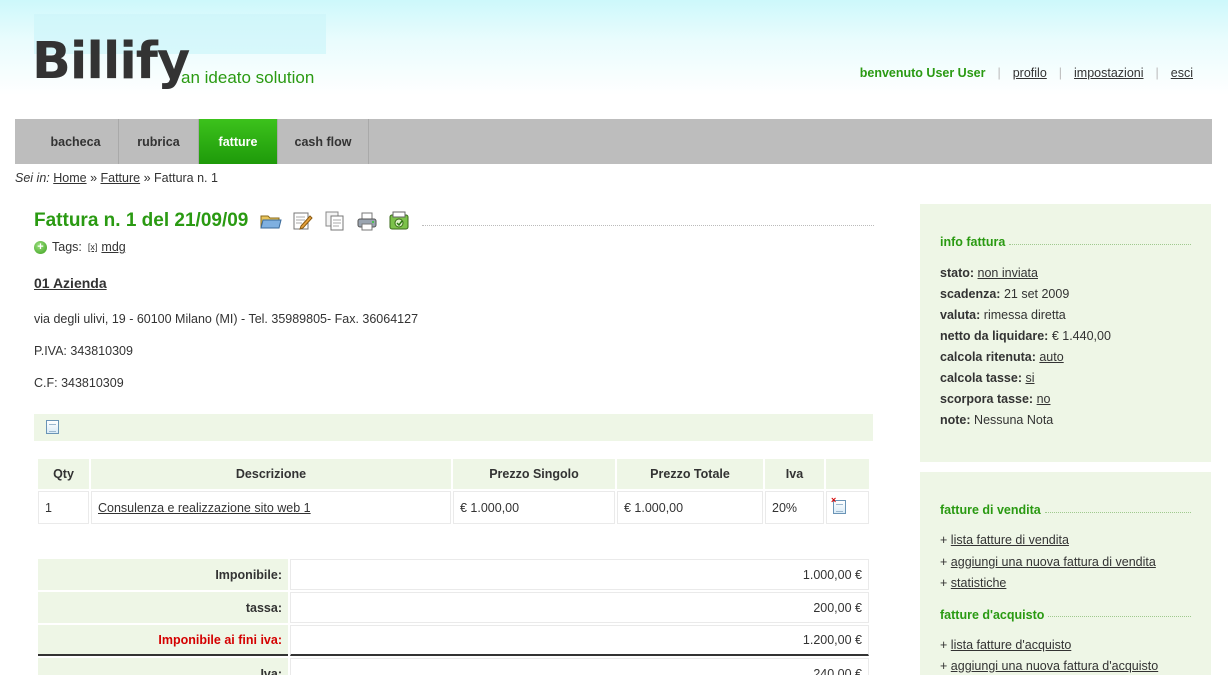 The height and width of the screenshot is (675, 1228). What do you see at coordinates (113, 247) in the screenshot?
I see `tag-link: mdg` at bounding box center [113, 247].